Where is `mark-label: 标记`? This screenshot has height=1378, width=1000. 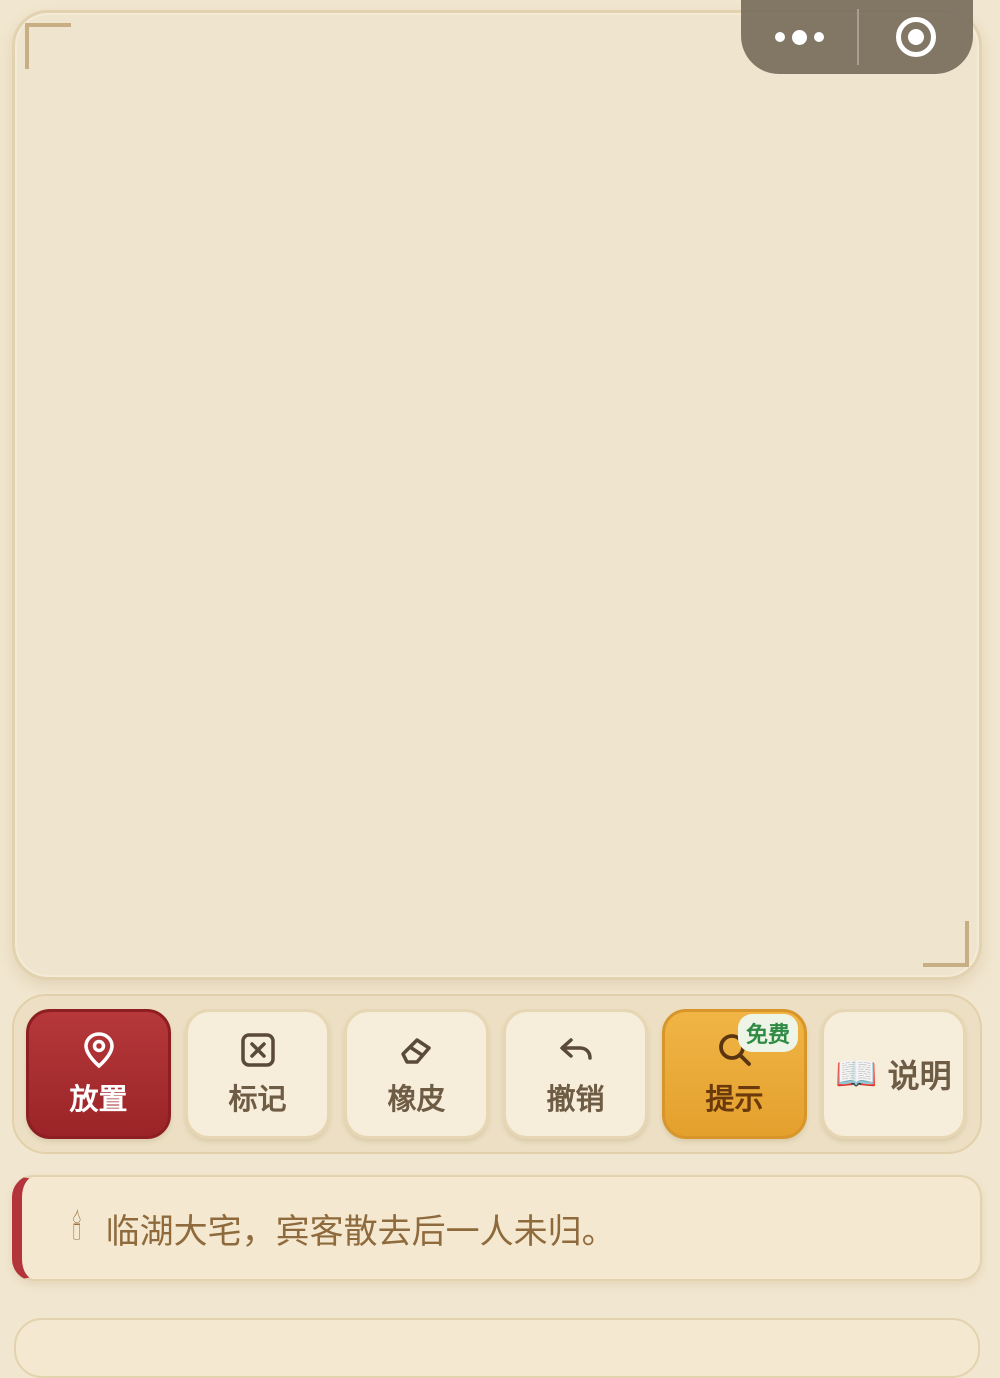 mark-label: 标记 is located at coordinates (257, 1099).